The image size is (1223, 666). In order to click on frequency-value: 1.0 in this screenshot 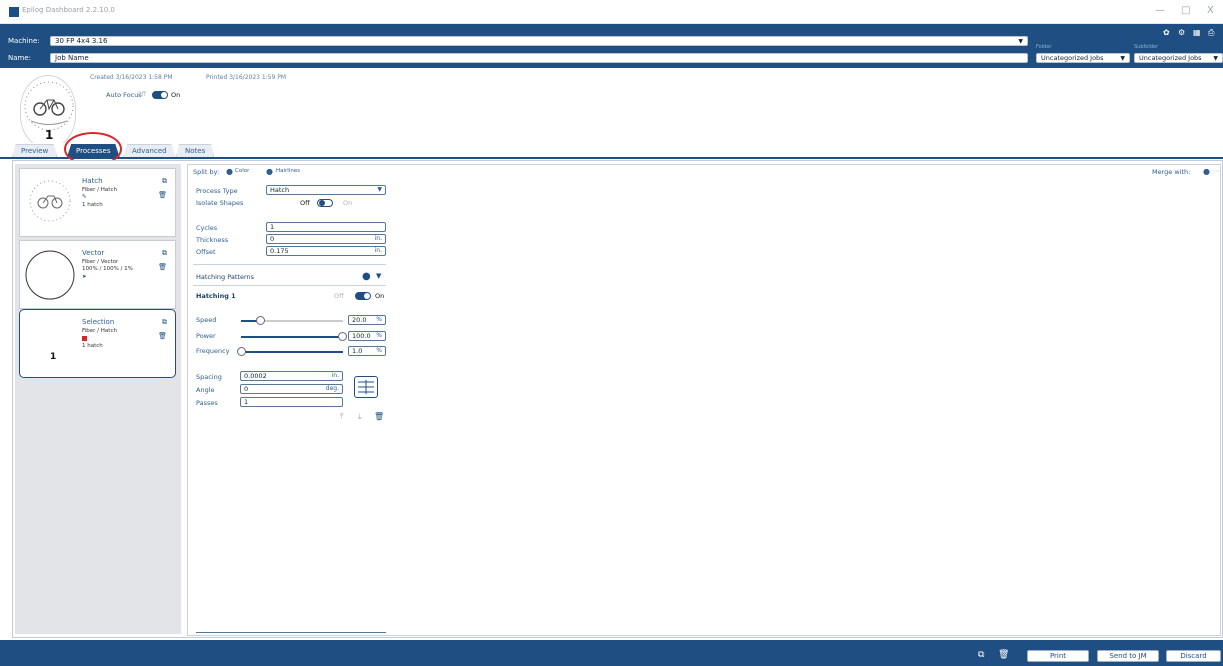, I will do `click(357, 351)`.